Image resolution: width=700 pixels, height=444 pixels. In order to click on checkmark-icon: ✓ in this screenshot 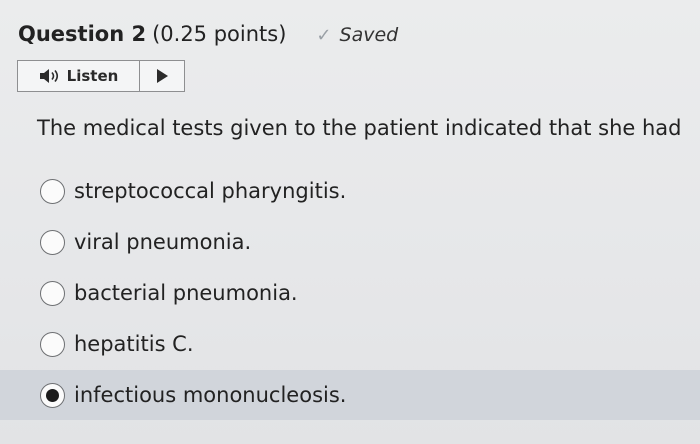, I will do `click(324, 35)`.